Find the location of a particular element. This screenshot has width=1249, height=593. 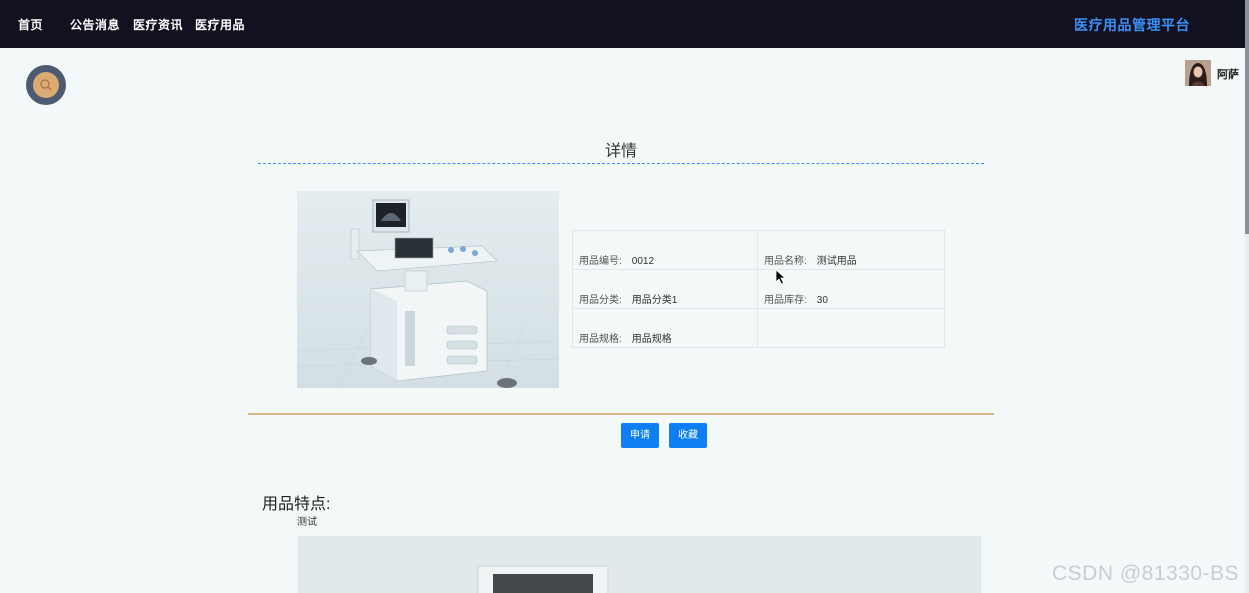

field-value: 0012 is located at coordinates (643, 261).